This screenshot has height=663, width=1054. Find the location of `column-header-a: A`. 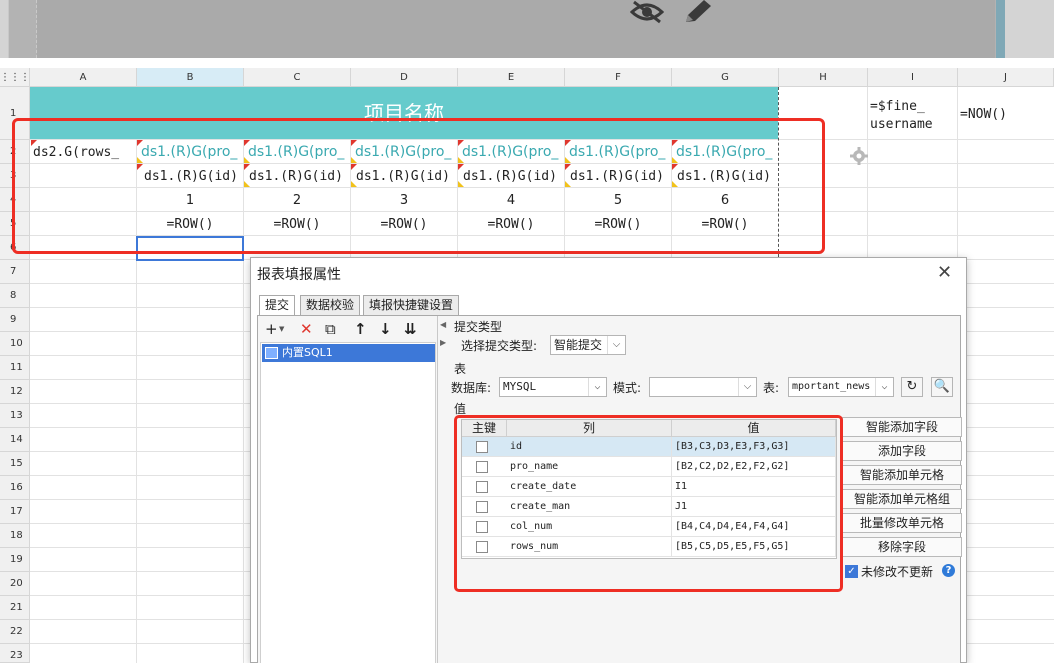

column-header-a: A is located at coordinates (83, 77).